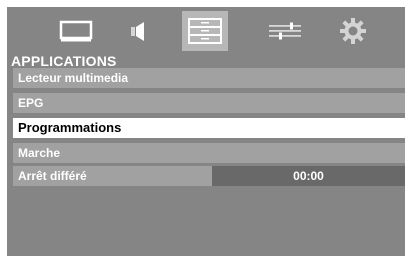 Image resolution: width=409 pixels, height=259 pixels. I want to click on menu-item-label: Marche, so click(39, 153).